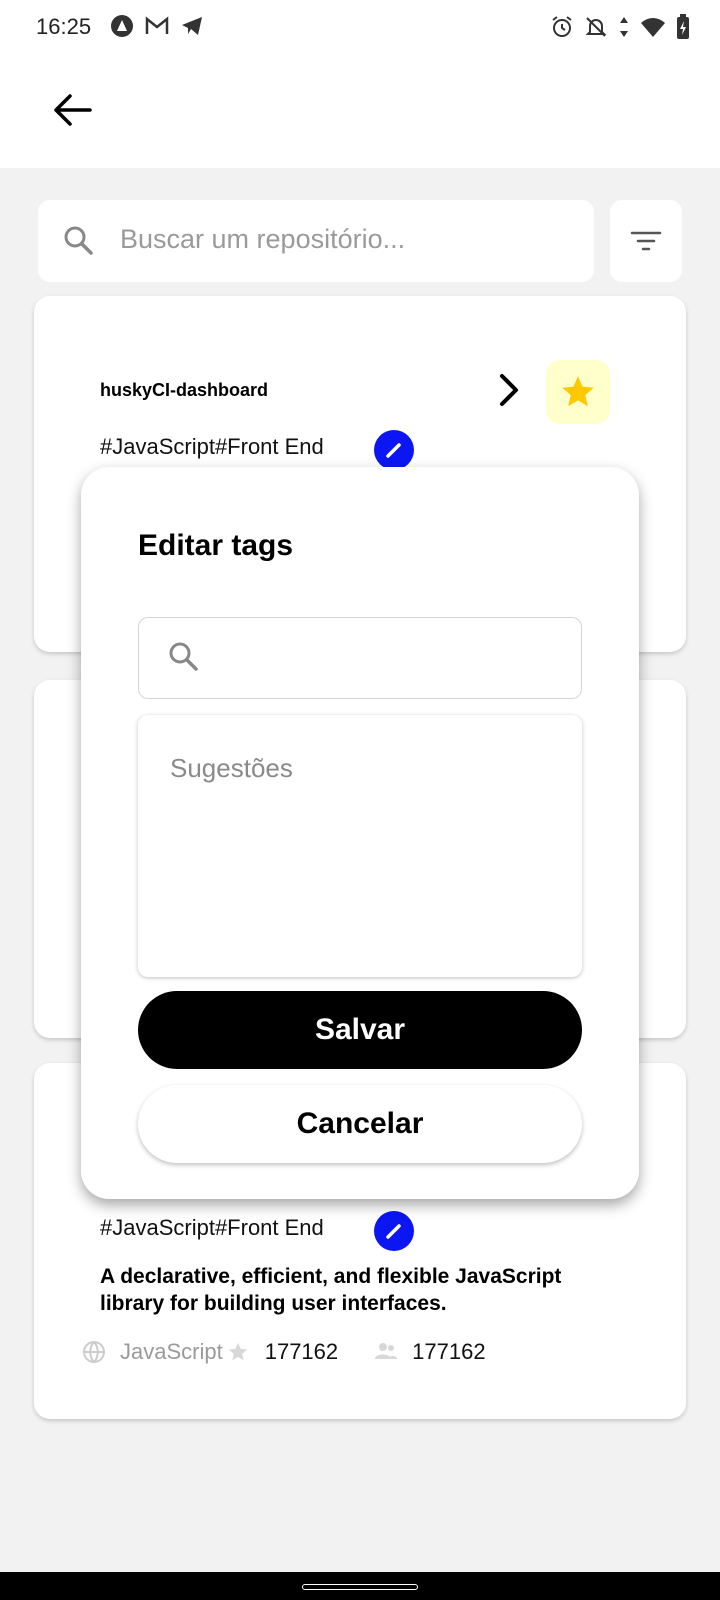 Image resolution: width=720 pixels, height=1600 pixels. What do you see at coordinates (624, 27) in the screenshot?
I see `data-arrows-icon` at bounding box center [624, 27].